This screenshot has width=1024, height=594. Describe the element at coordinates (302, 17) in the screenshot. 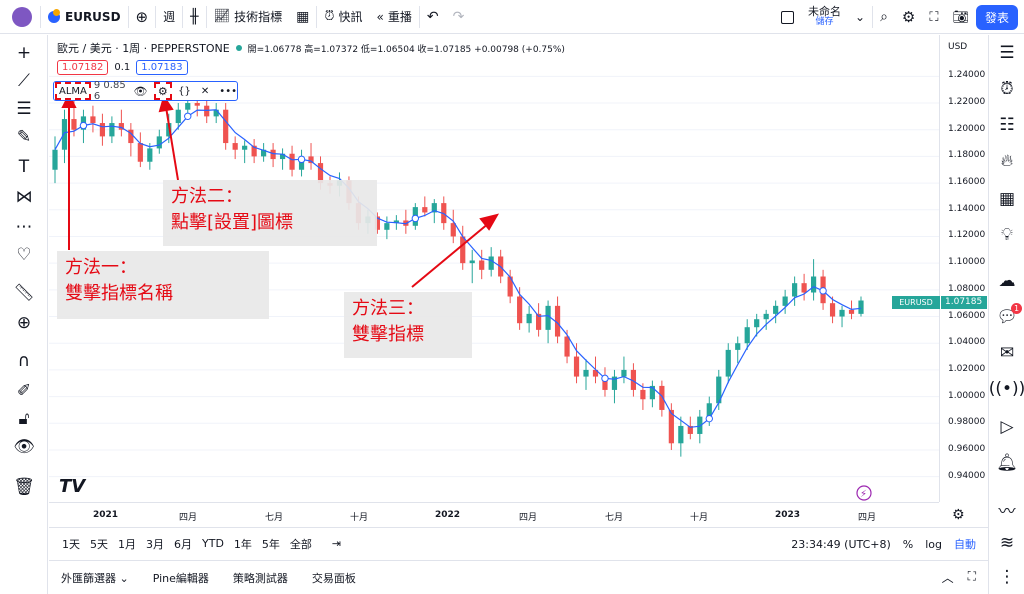

I see `templates-button: ▦` at that location.